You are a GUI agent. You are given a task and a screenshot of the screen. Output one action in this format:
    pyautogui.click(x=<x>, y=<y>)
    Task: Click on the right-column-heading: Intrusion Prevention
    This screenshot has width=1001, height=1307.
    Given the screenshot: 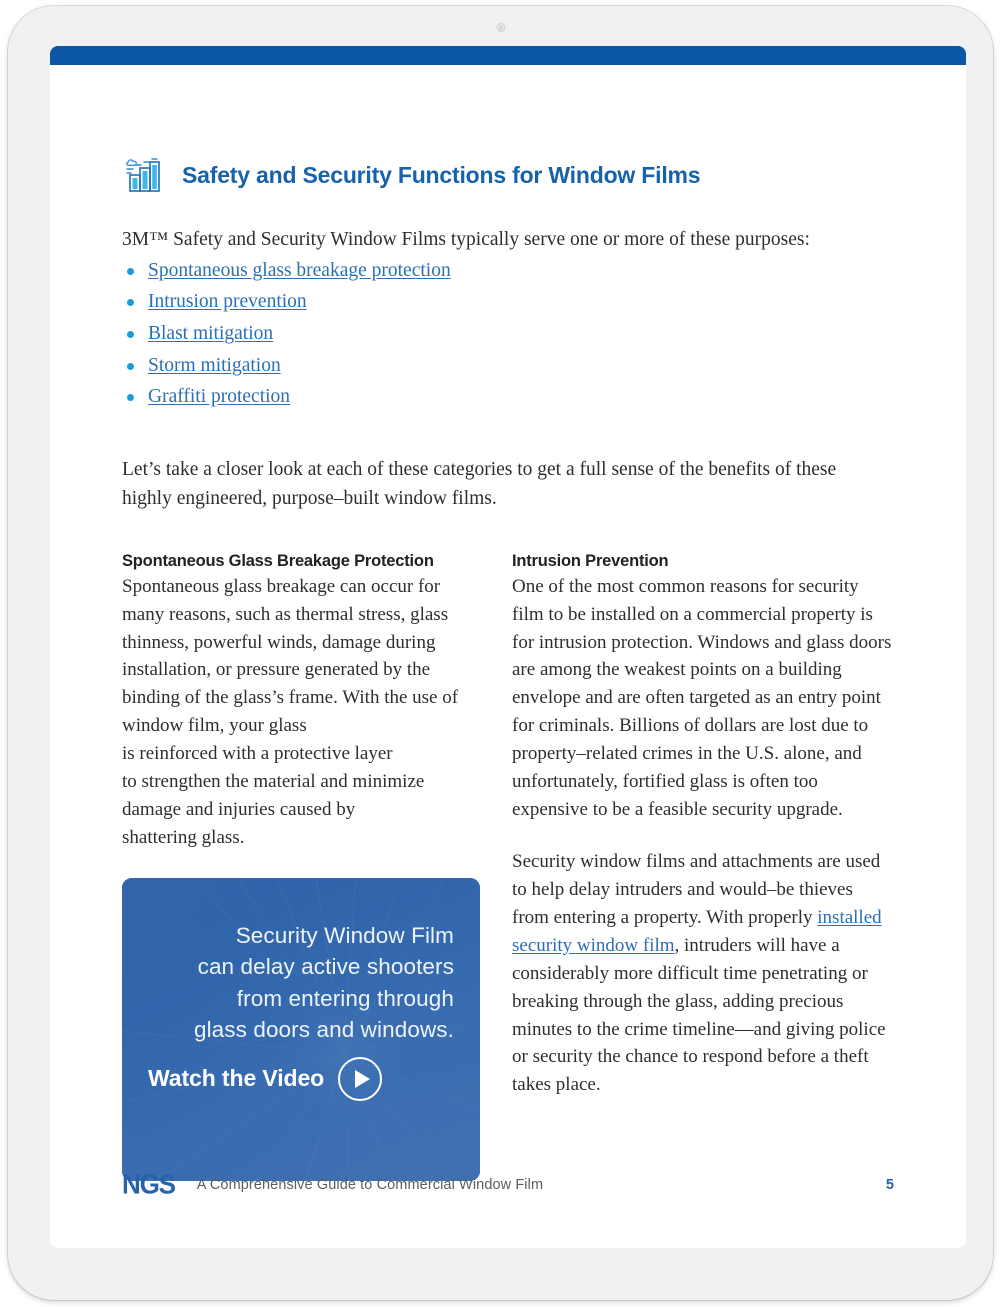 What is the action you would take?
    pyautogui.click(x=590, y=560)
    